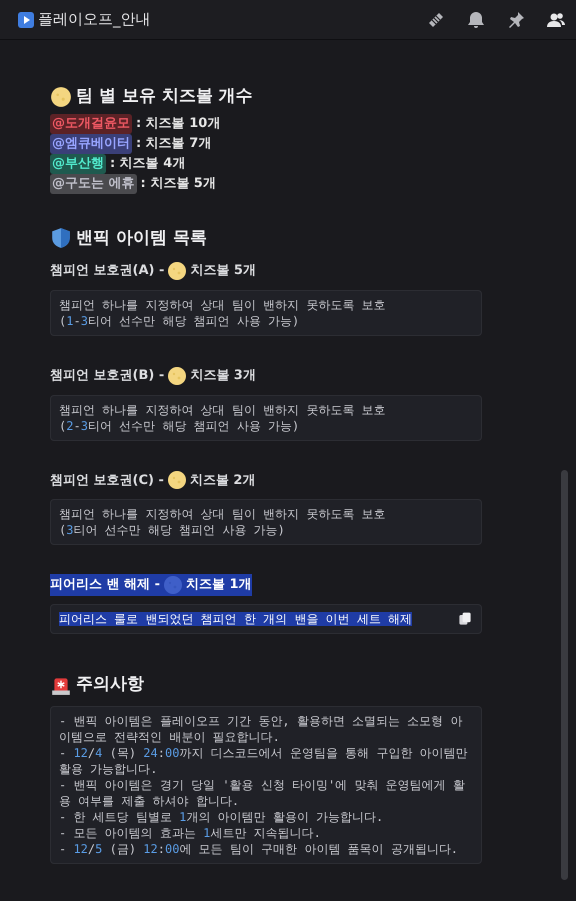  I want to click on item-cost: 치즈볼 1개, so click(219, 585).